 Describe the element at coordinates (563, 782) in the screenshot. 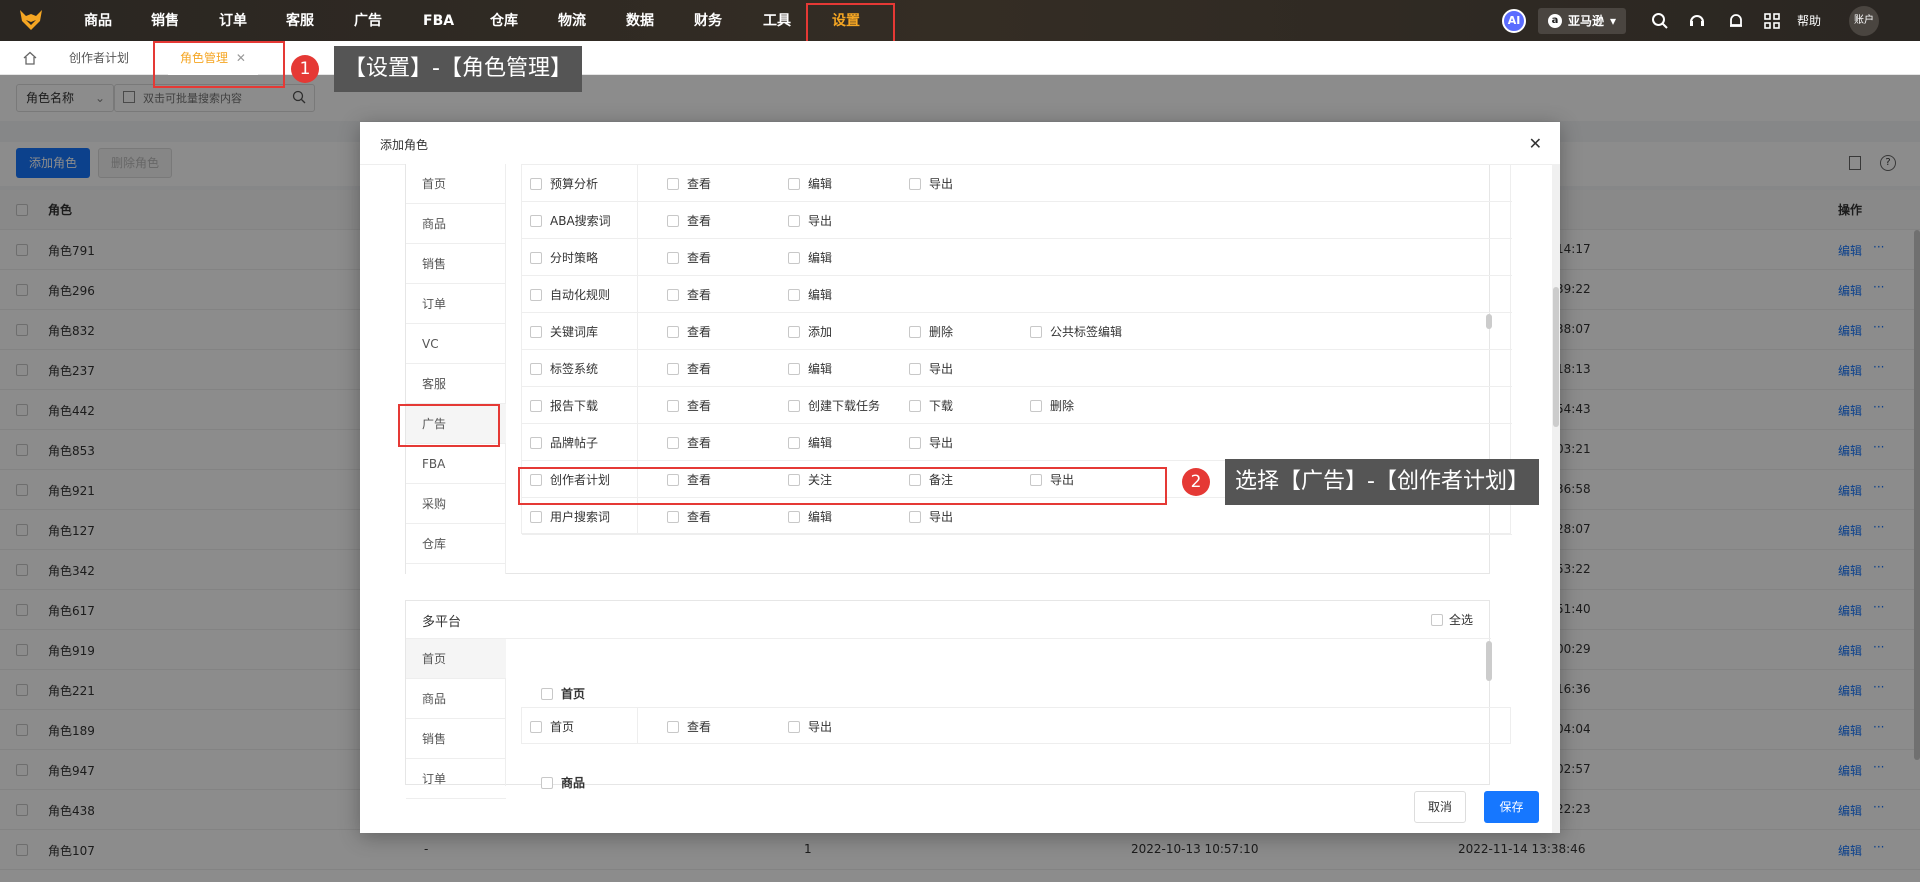

I see `group-header: 商品` at that location.